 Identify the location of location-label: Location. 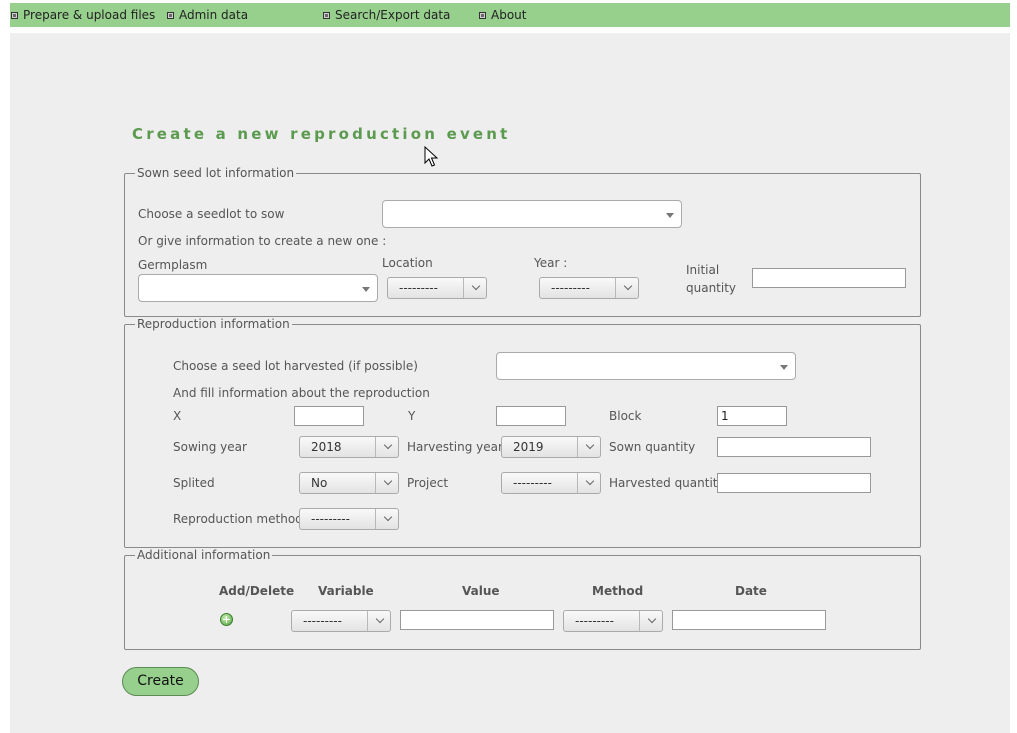
(407, 263).